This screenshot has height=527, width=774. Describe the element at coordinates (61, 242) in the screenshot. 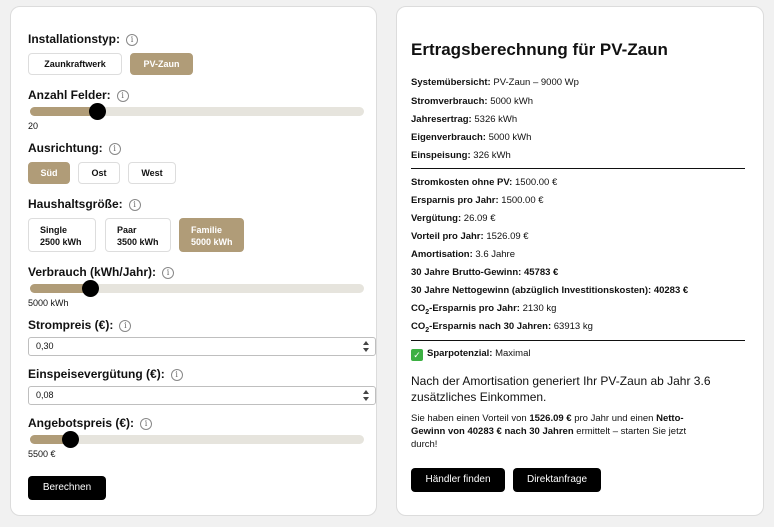

I see `household-option-sub: 2500 kWh` at that location.